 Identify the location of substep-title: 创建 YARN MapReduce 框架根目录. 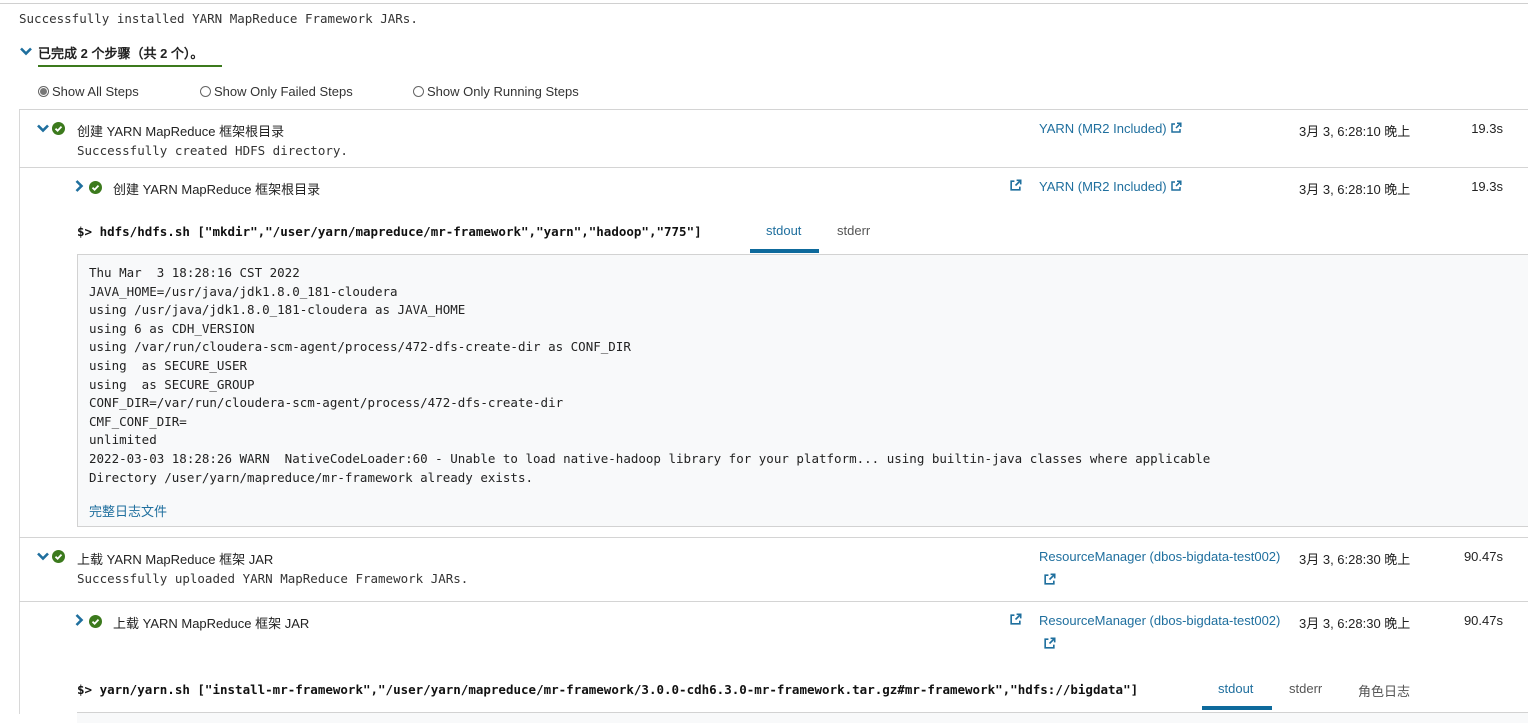
(217, 189).